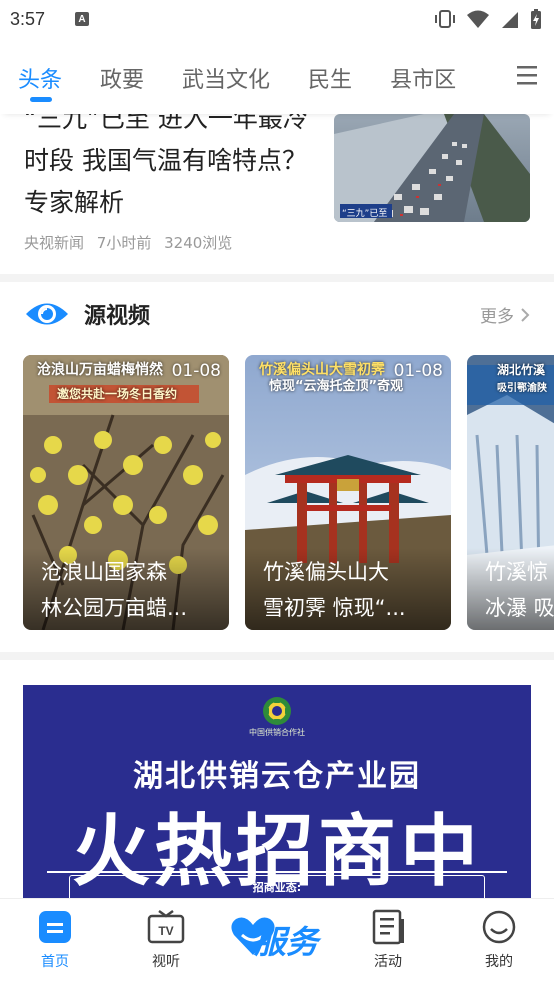  What do you see at coordinates (124, 243) in the screenshot?
I see `article-time: 7小时前` at bounding box center [124, 243].